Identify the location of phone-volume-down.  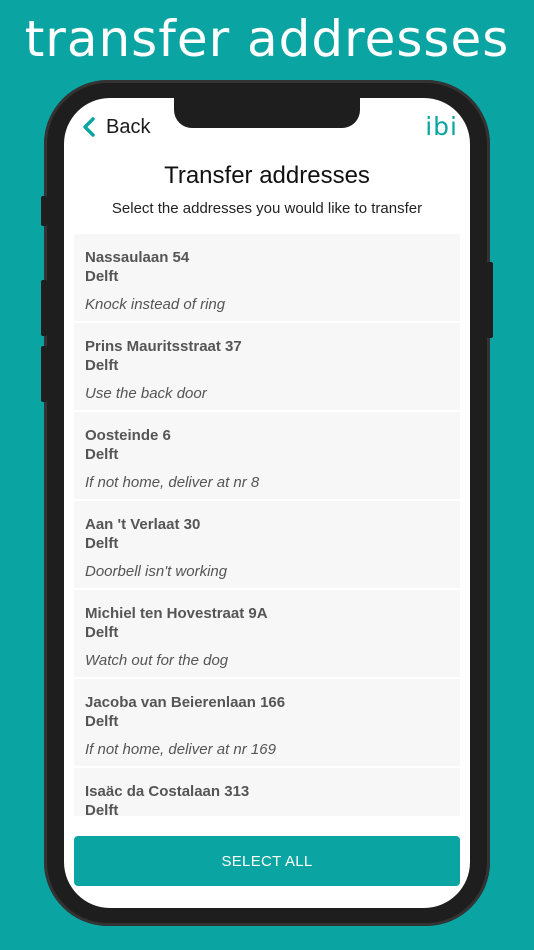
(44, 374).